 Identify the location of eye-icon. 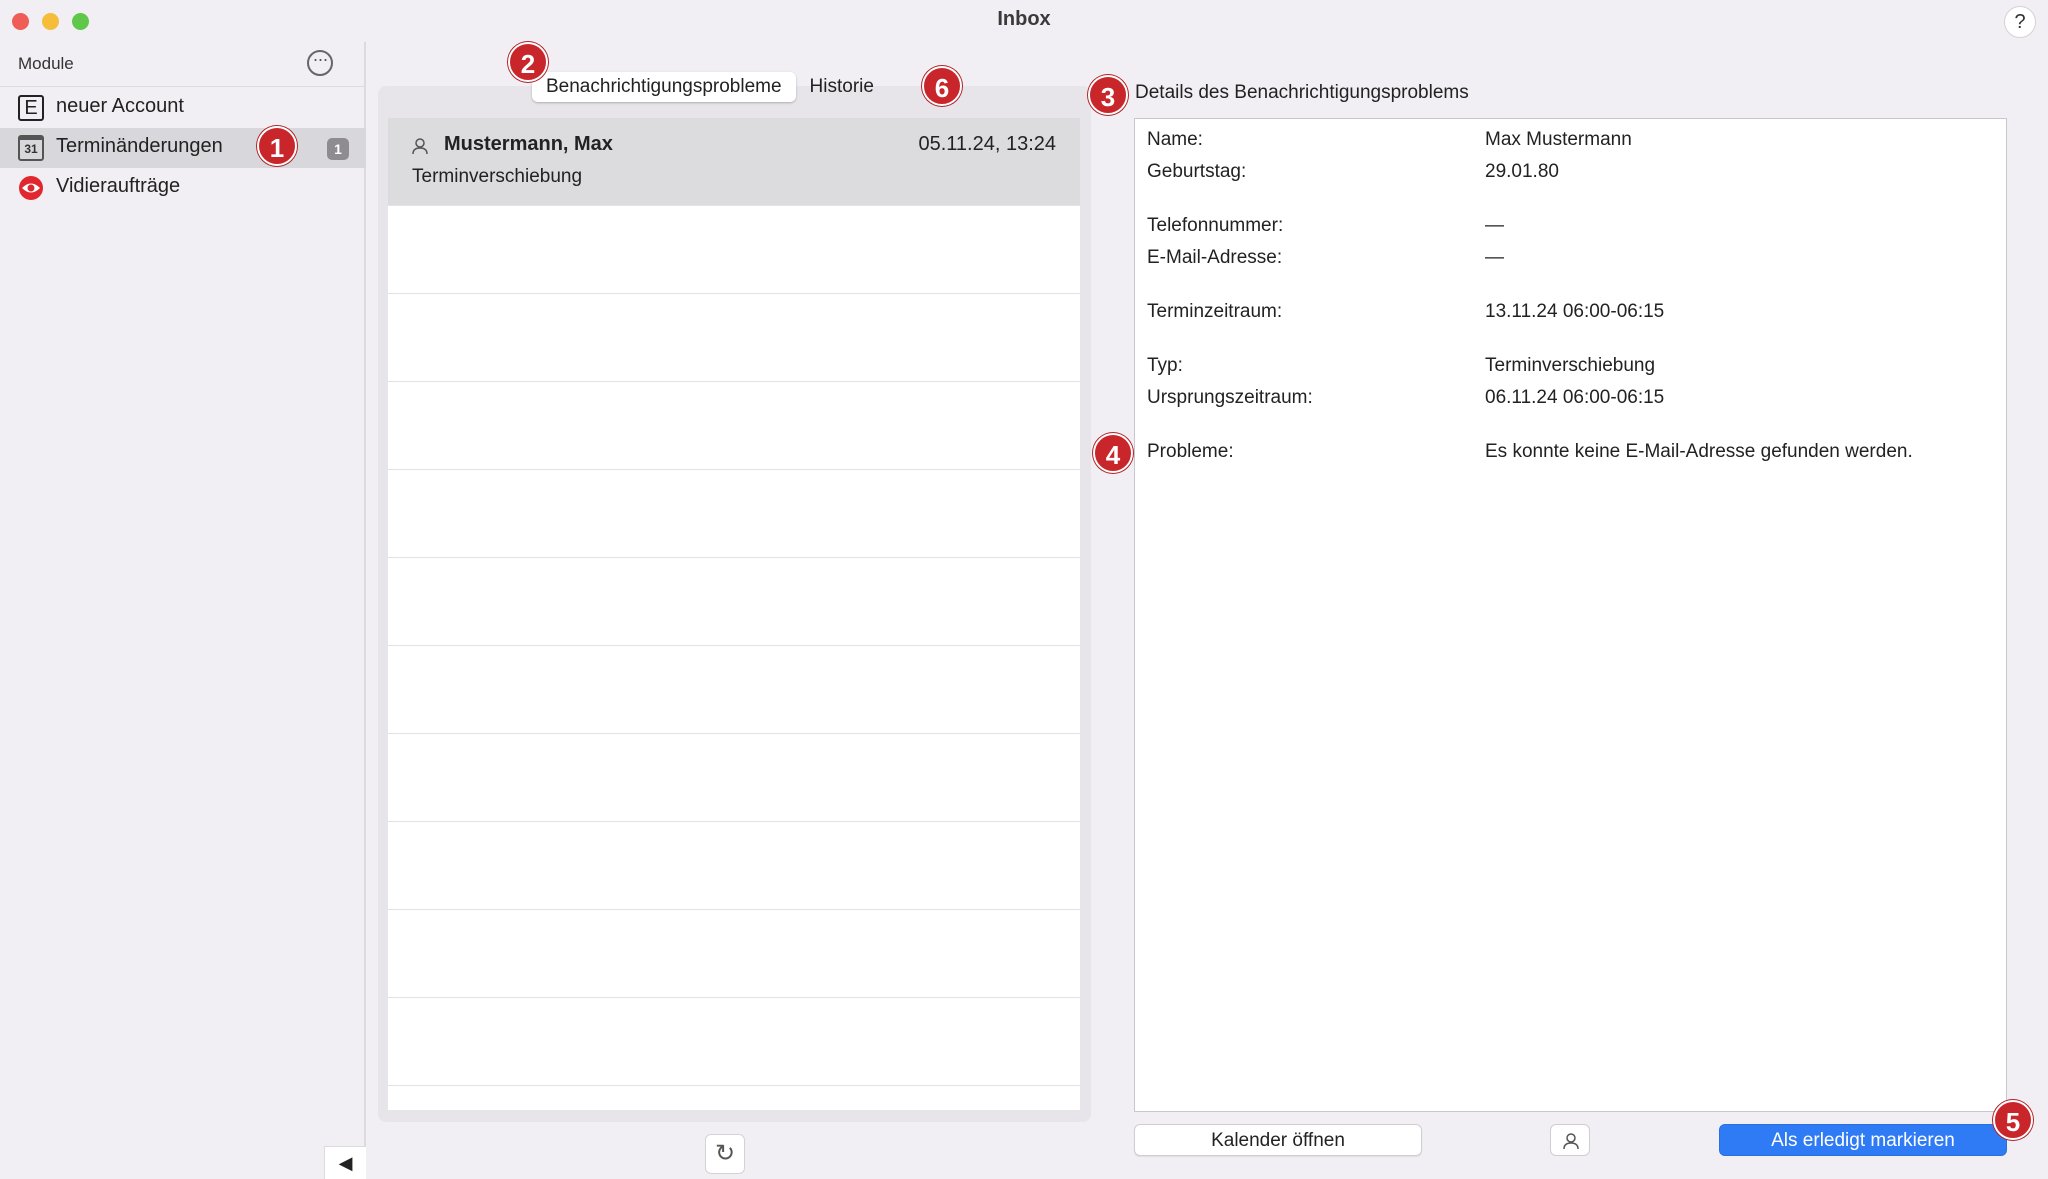
(31, 188).